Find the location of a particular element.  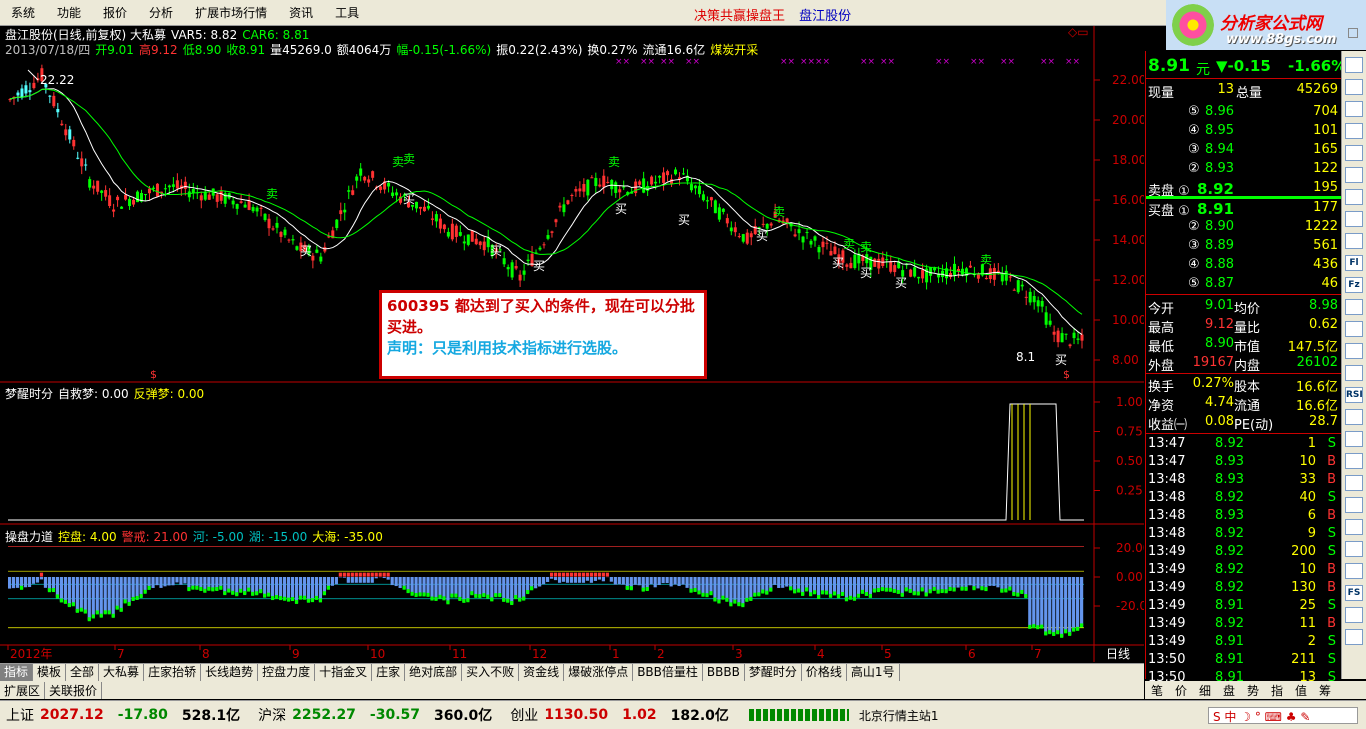

menu-tools: 工具 is located at coordinates (347, 12).